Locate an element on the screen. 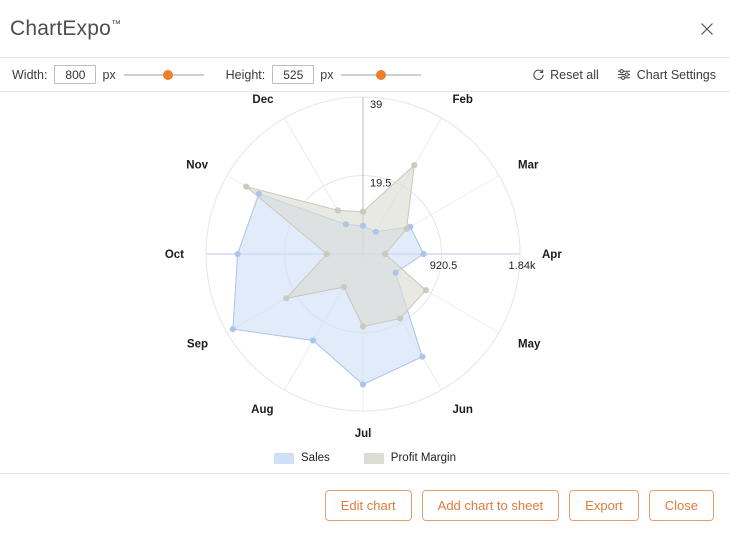 The image size is (730, 537). radar-category-label: Oct is located at coordinates (174, 255).